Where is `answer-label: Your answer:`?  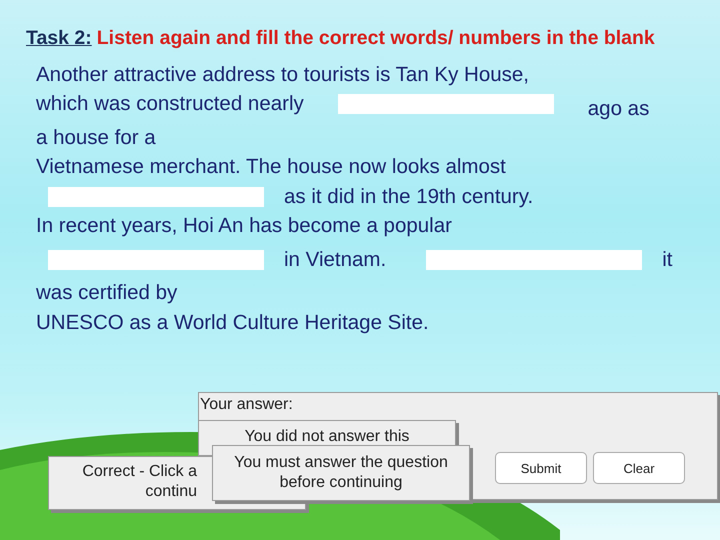 answer-label: Your answer: is located at coordinates (246, 405).